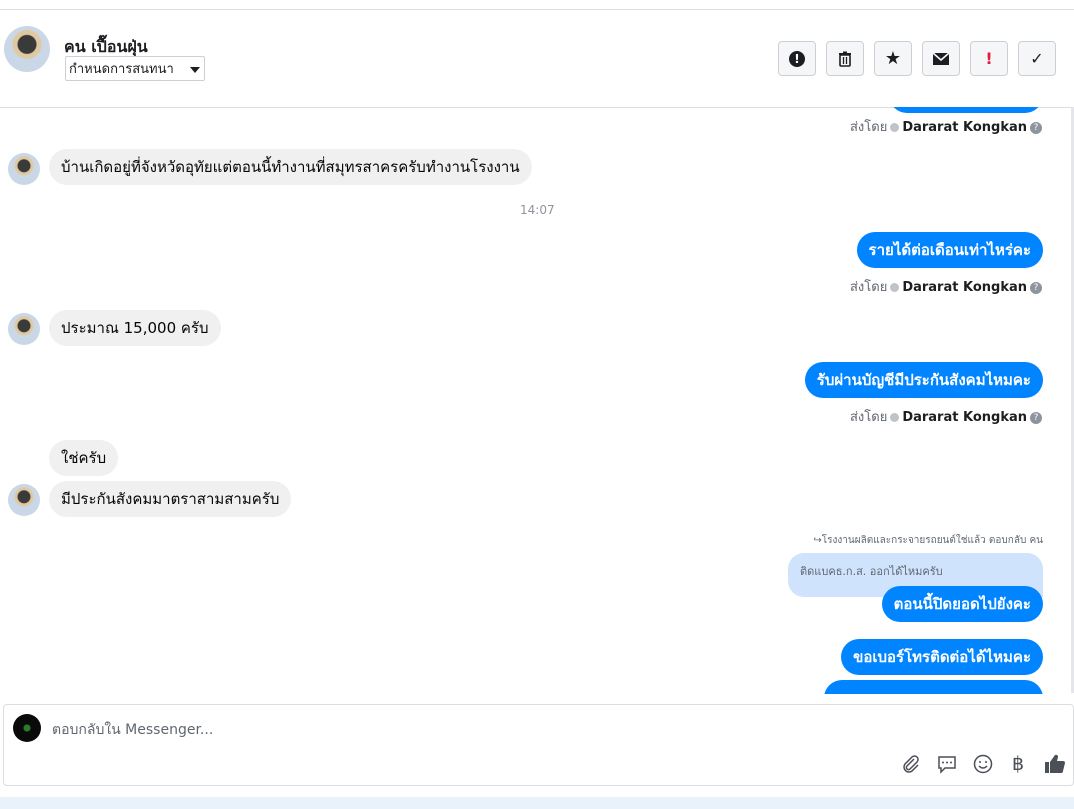  I want to click on trash-icon, so click(845, 59).